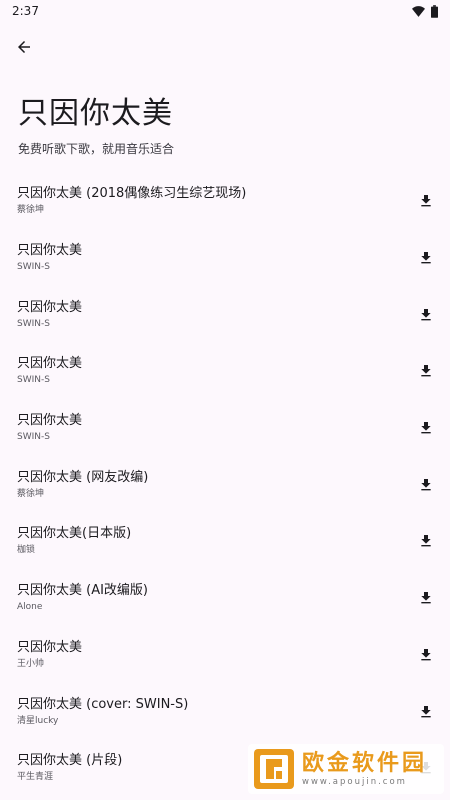  Describe the element at coordinates (38, 720) in the screenshot. I see `song-artist: 清星lucky` at that location.